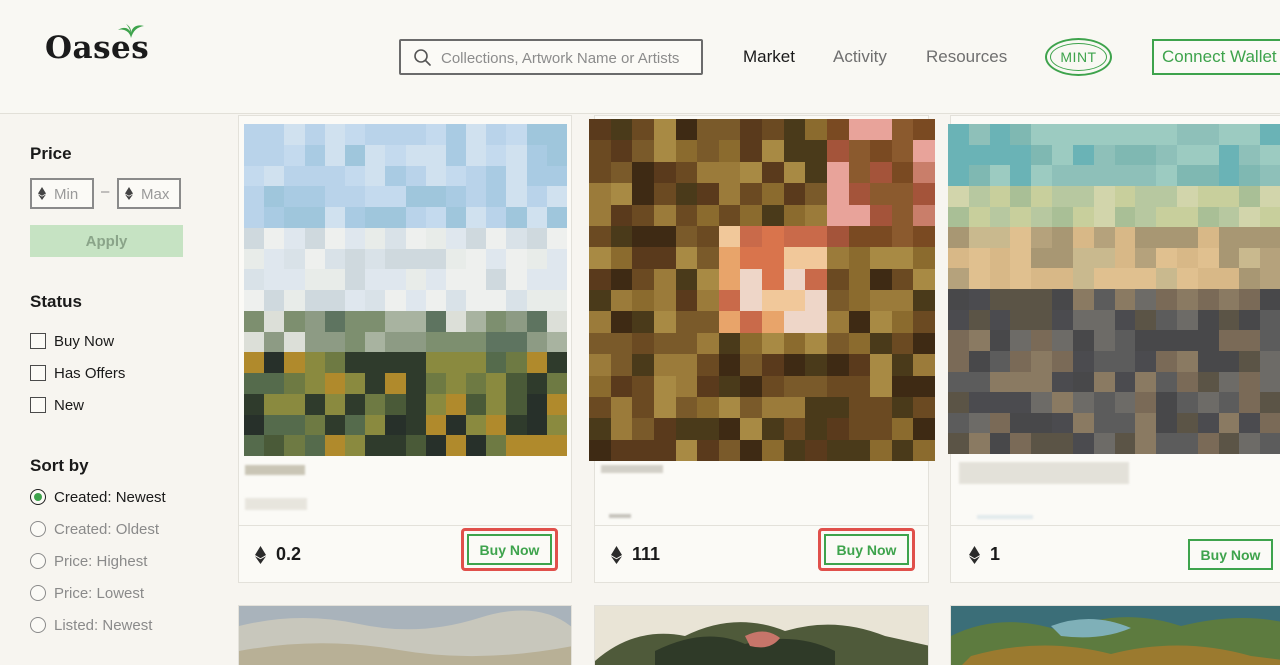 The height and width of the screenshot is (665, 1280). I want to click on search-input, so click(568, 58).